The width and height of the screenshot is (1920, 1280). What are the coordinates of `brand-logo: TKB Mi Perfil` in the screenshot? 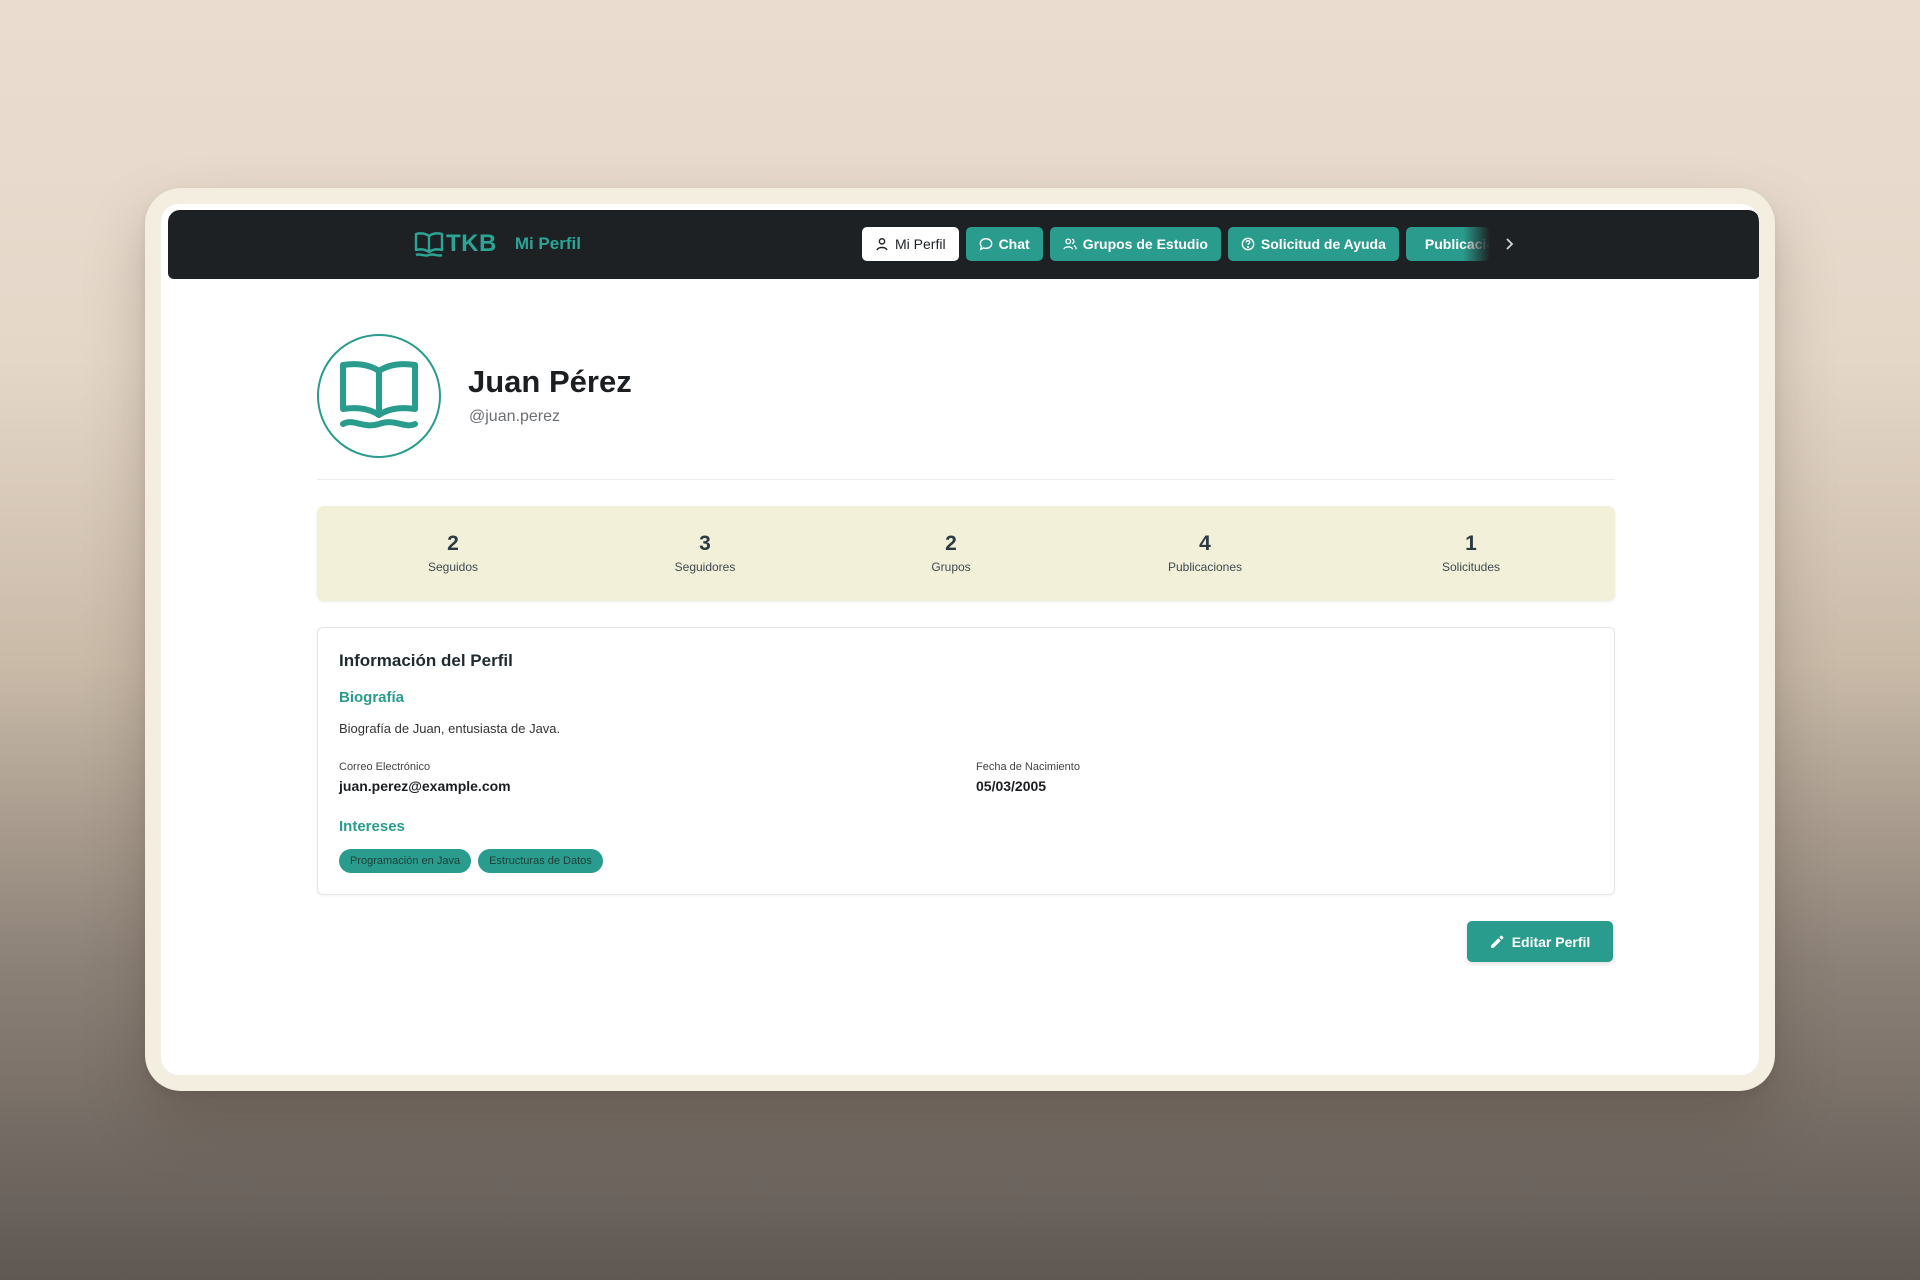 It's located at (497, 244).